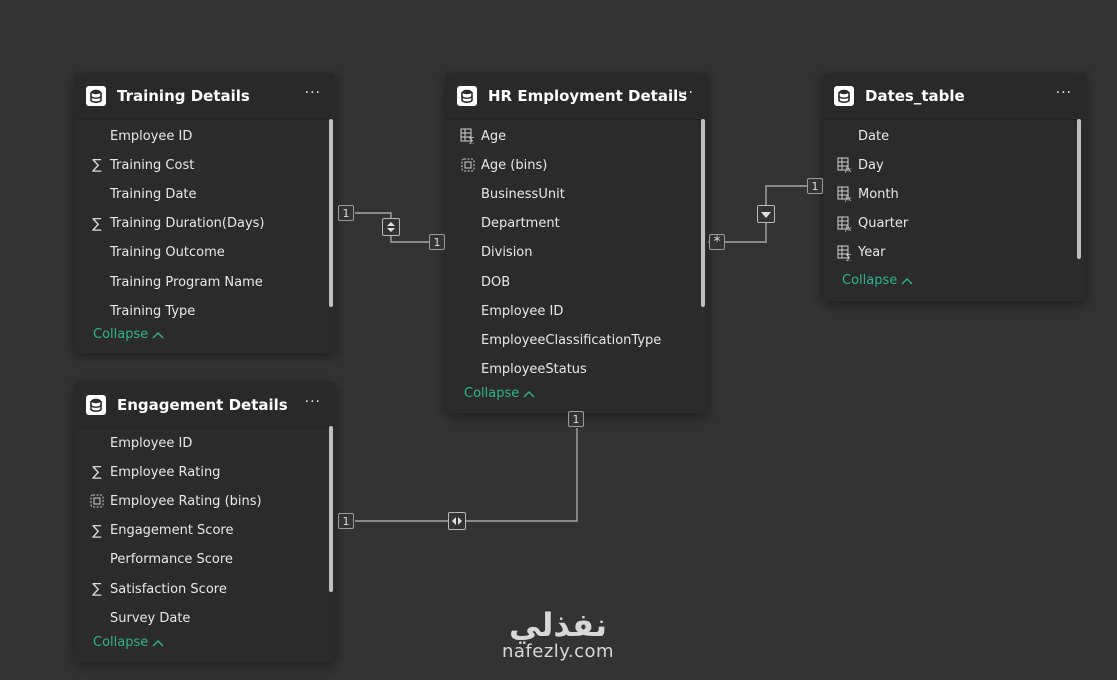 Image resolution: width=1117 pixels, height=680 pixels. I want to click on collapse-label: Collapse, so click(121, 334).